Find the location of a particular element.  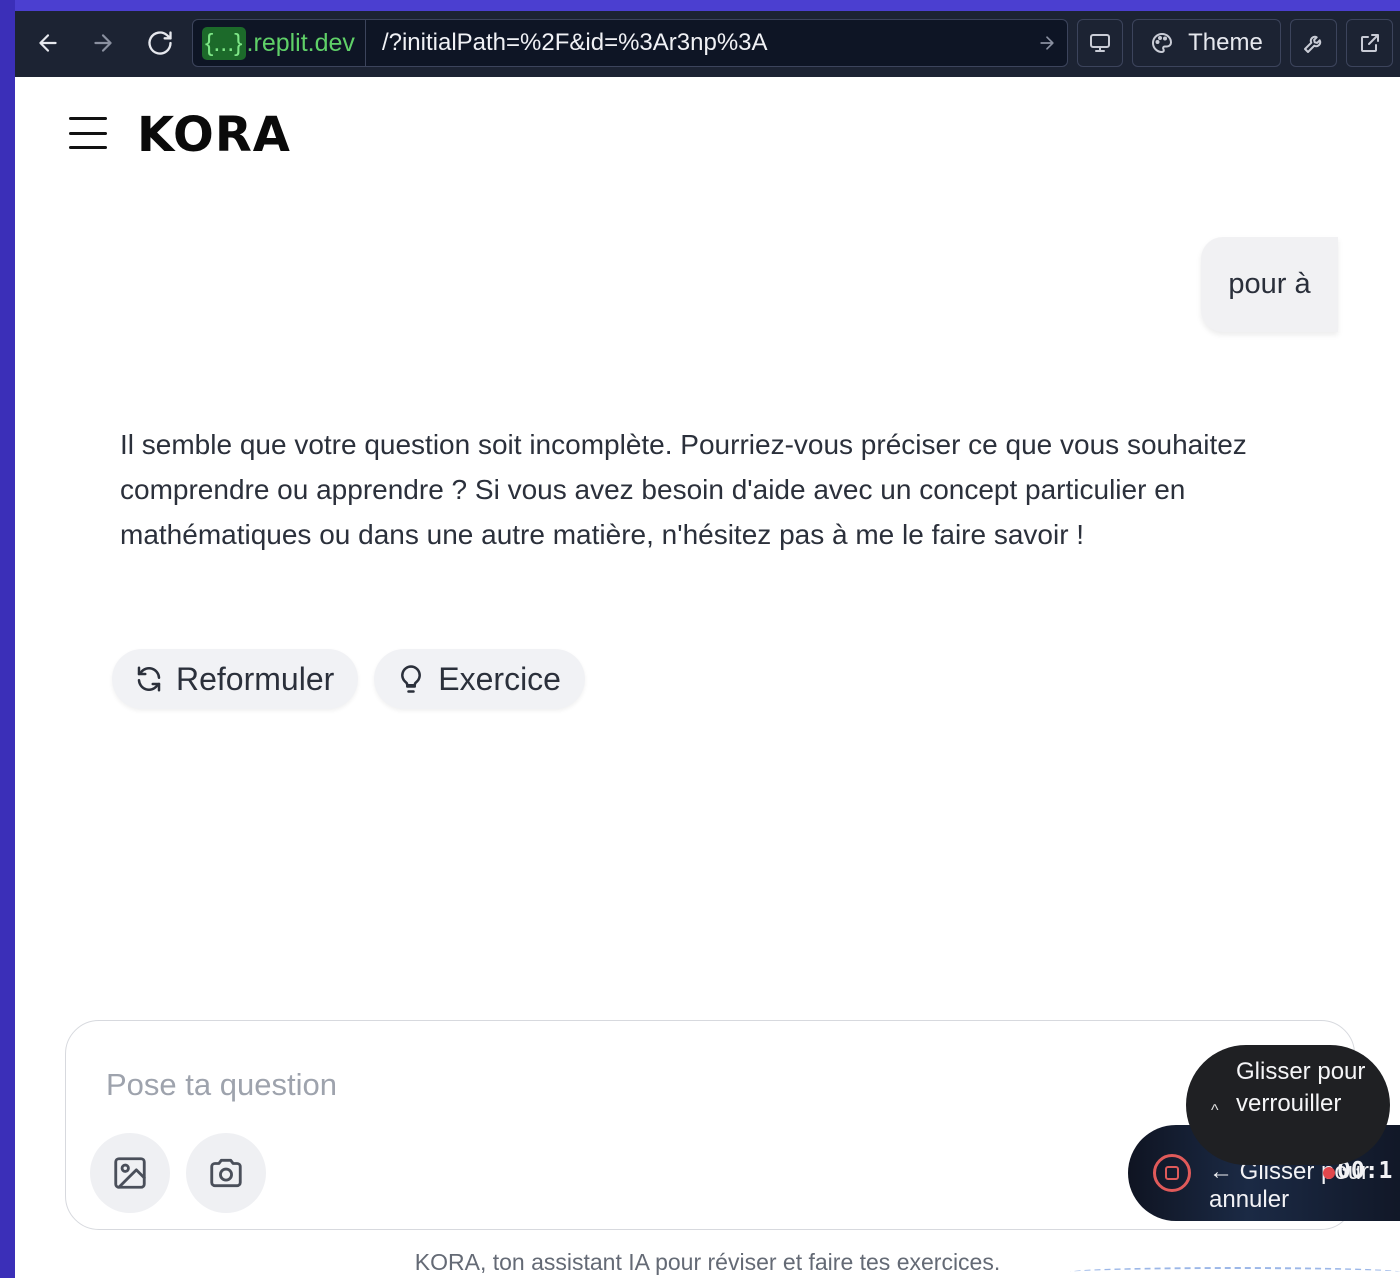

image-icon is located at coordinates (130, 1173).